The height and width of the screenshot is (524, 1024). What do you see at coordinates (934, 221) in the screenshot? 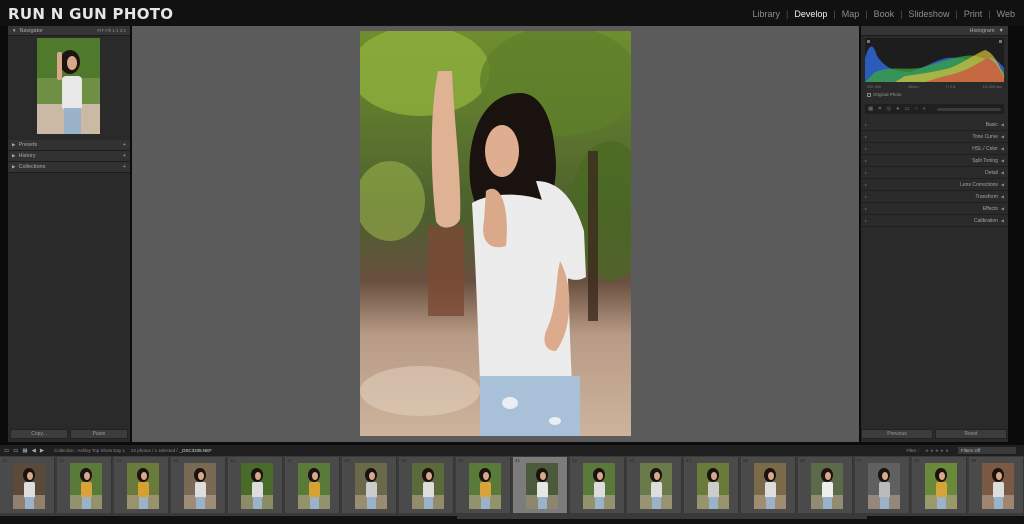
I see `panel-calibration: ▸ Calibration ◀` at bounding box center [934, 221].